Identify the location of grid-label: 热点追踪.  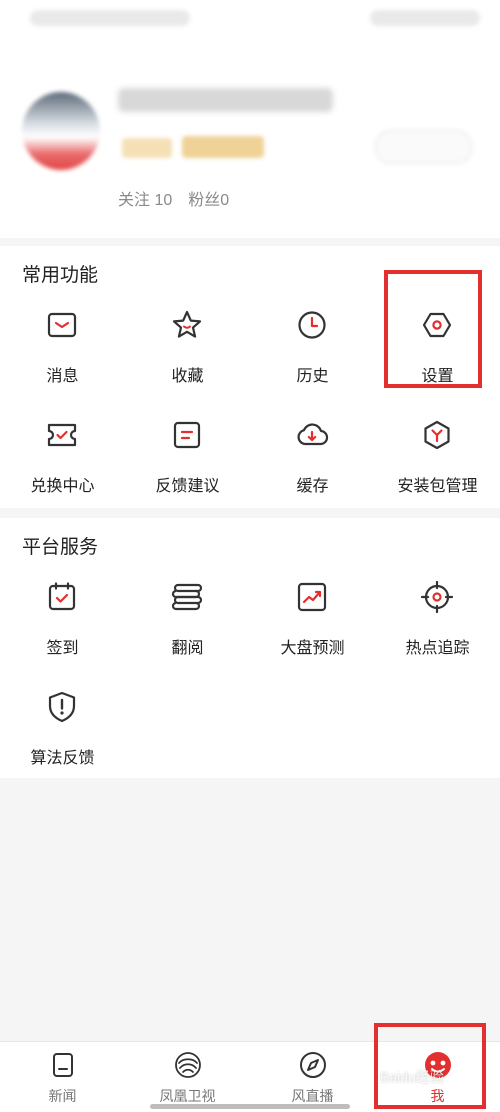
(437, 648).